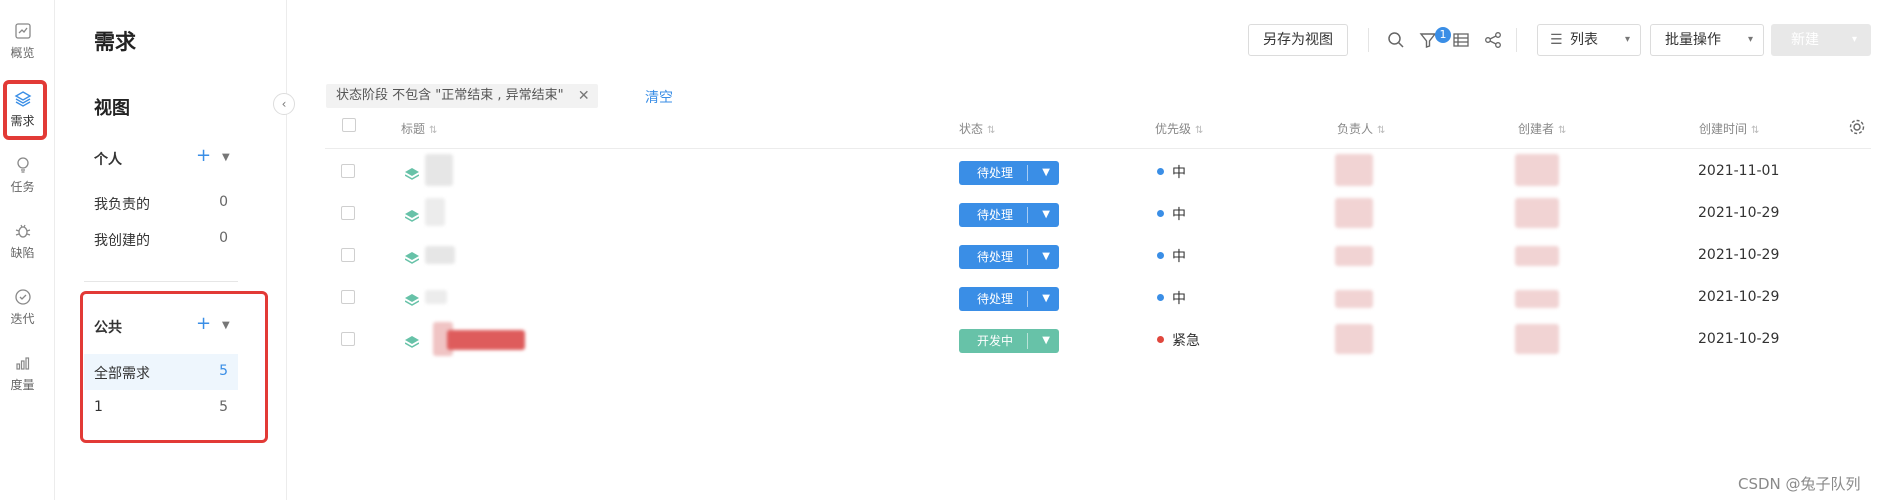  Describe the element at coordinates (284, 104) in the screenshot. I see `collapse-panel-button: ‹` at that location.